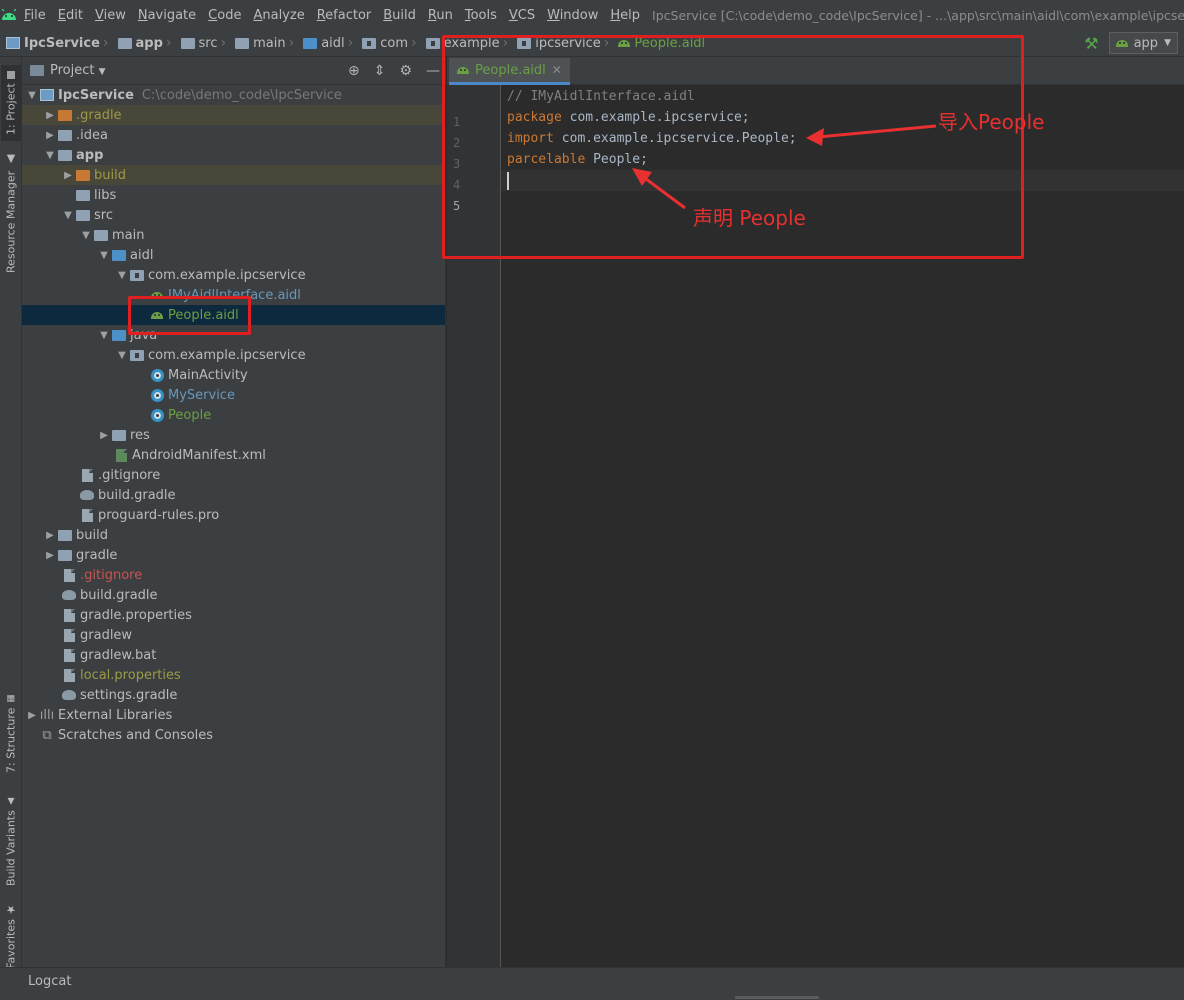 The width and height of the screenshot is (1184, 1000). Describe the element at coordinates (233, 155) in the screenshot. I see `tree-item-app: ▼ app` at that location.